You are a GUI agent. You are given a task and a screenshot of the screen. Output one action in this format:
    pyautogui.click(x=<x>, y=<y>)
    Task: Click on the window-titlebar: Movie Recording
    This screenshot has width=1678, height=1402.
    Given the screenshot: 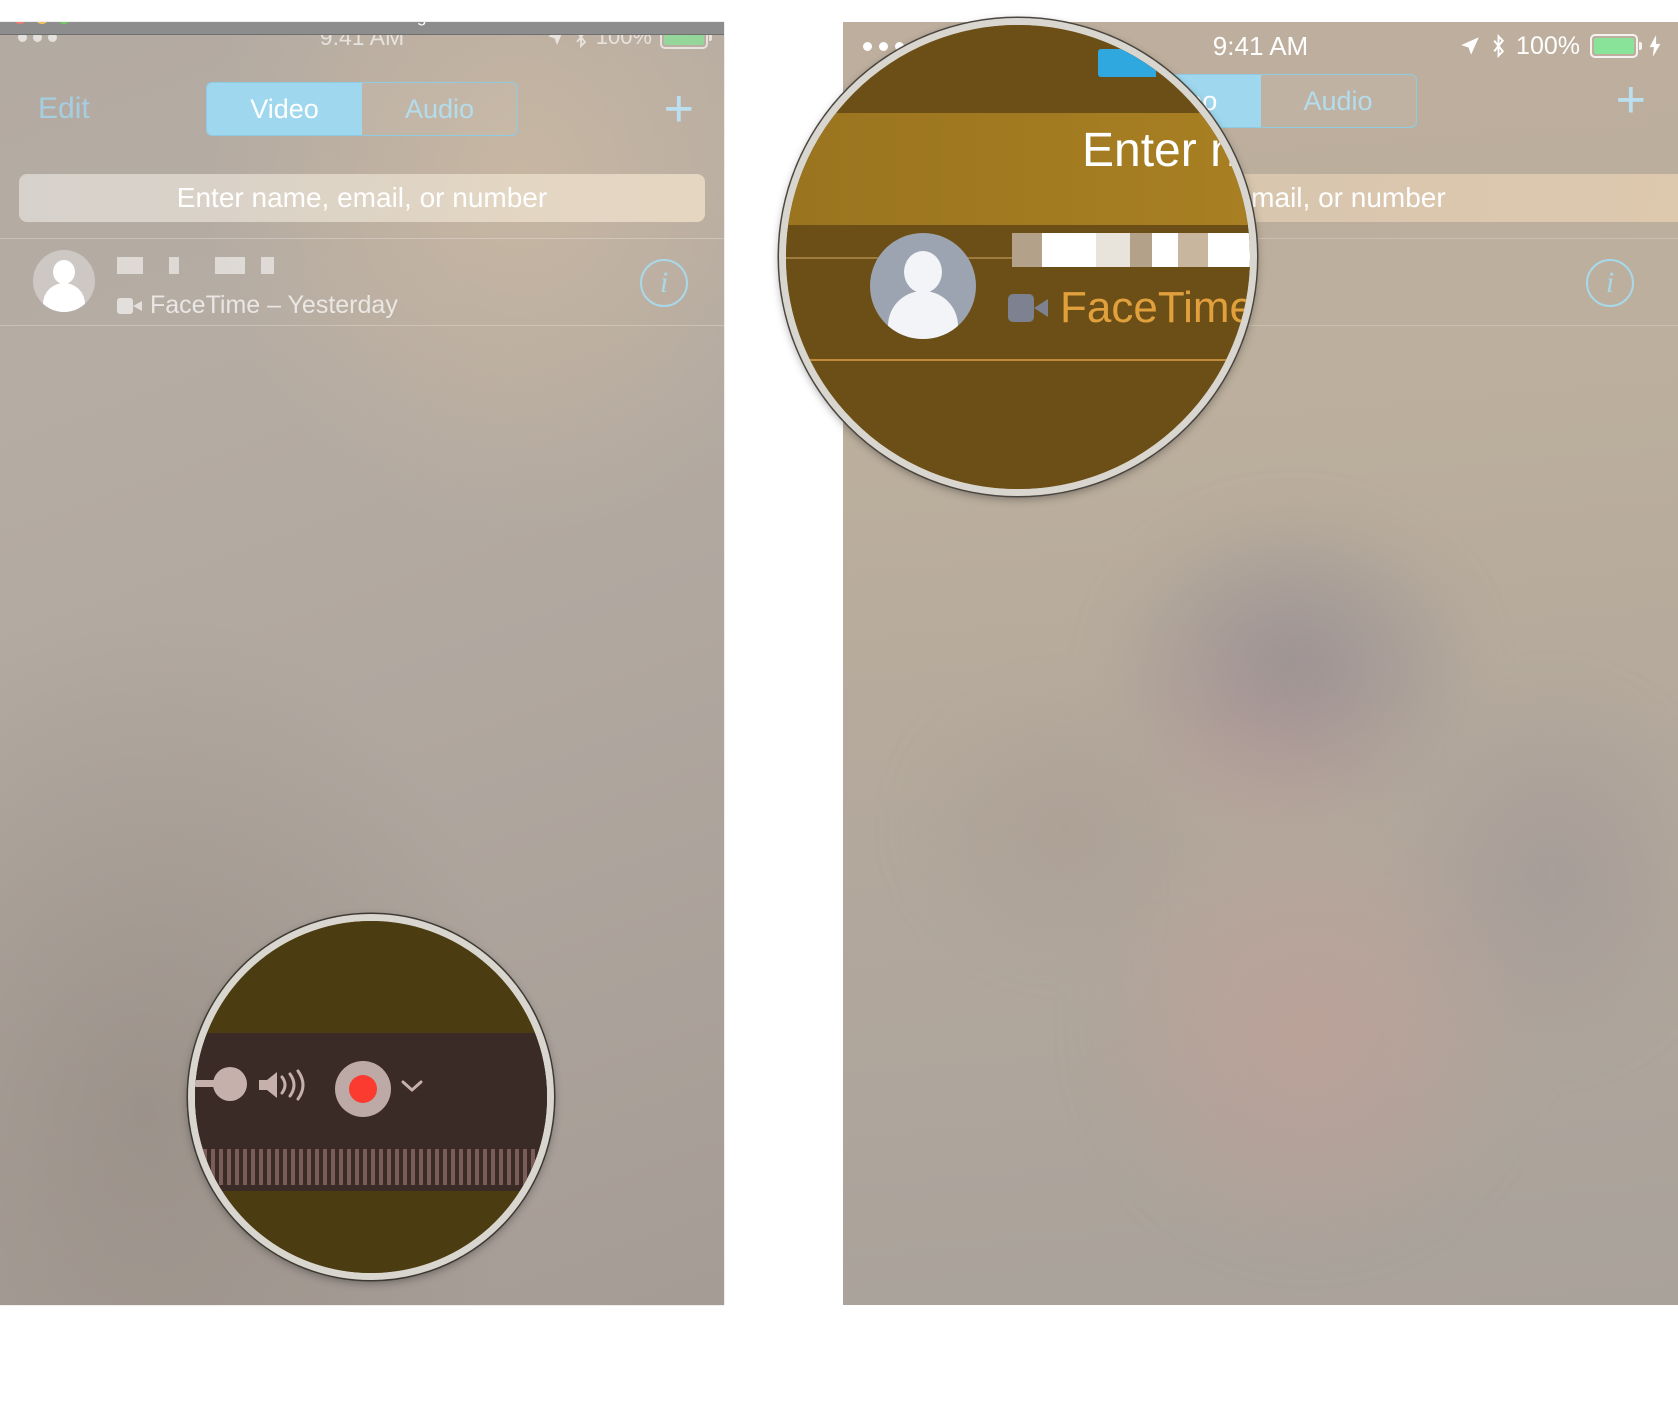 What is the action you would take?
    pyautogui.click(x=362, y=28)
    